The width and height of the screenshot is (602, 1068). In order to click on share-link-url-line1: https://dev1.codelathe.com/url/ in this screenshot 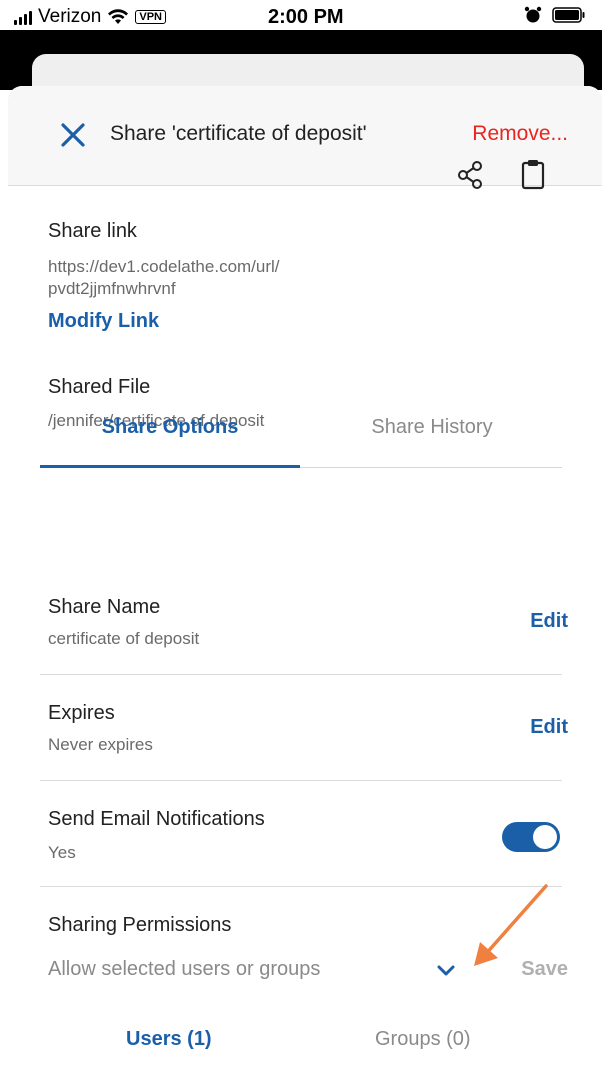, I will do `click(164, 266)`.